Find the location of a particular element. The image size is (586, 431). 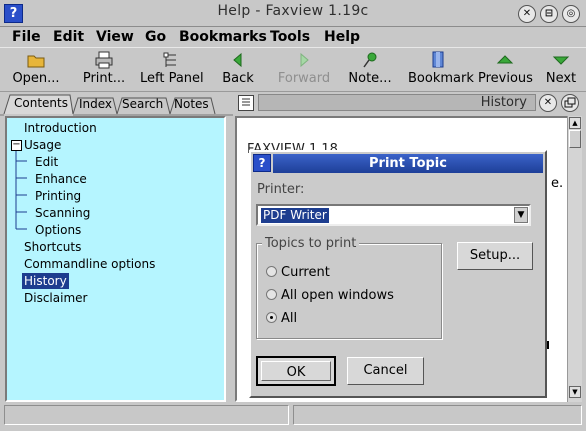

scroll-thumb is located at coordinates (575, 139).